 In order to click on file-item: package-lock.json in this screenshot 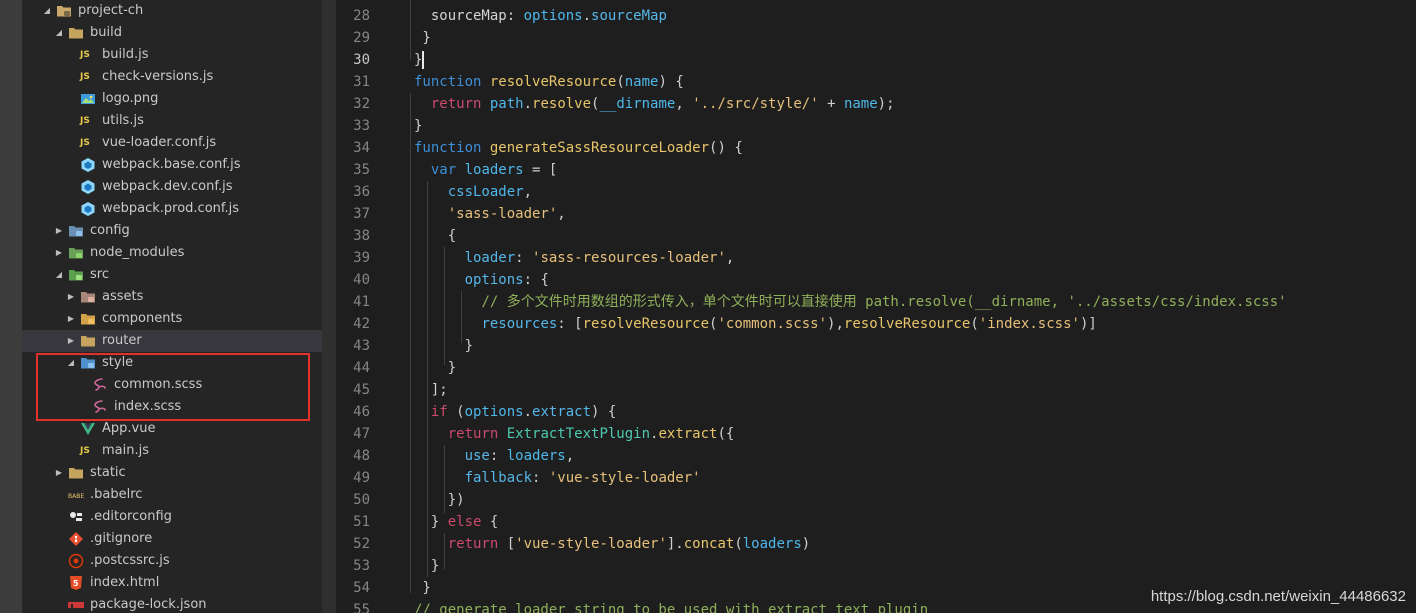, I will do `click(172, 603)`.